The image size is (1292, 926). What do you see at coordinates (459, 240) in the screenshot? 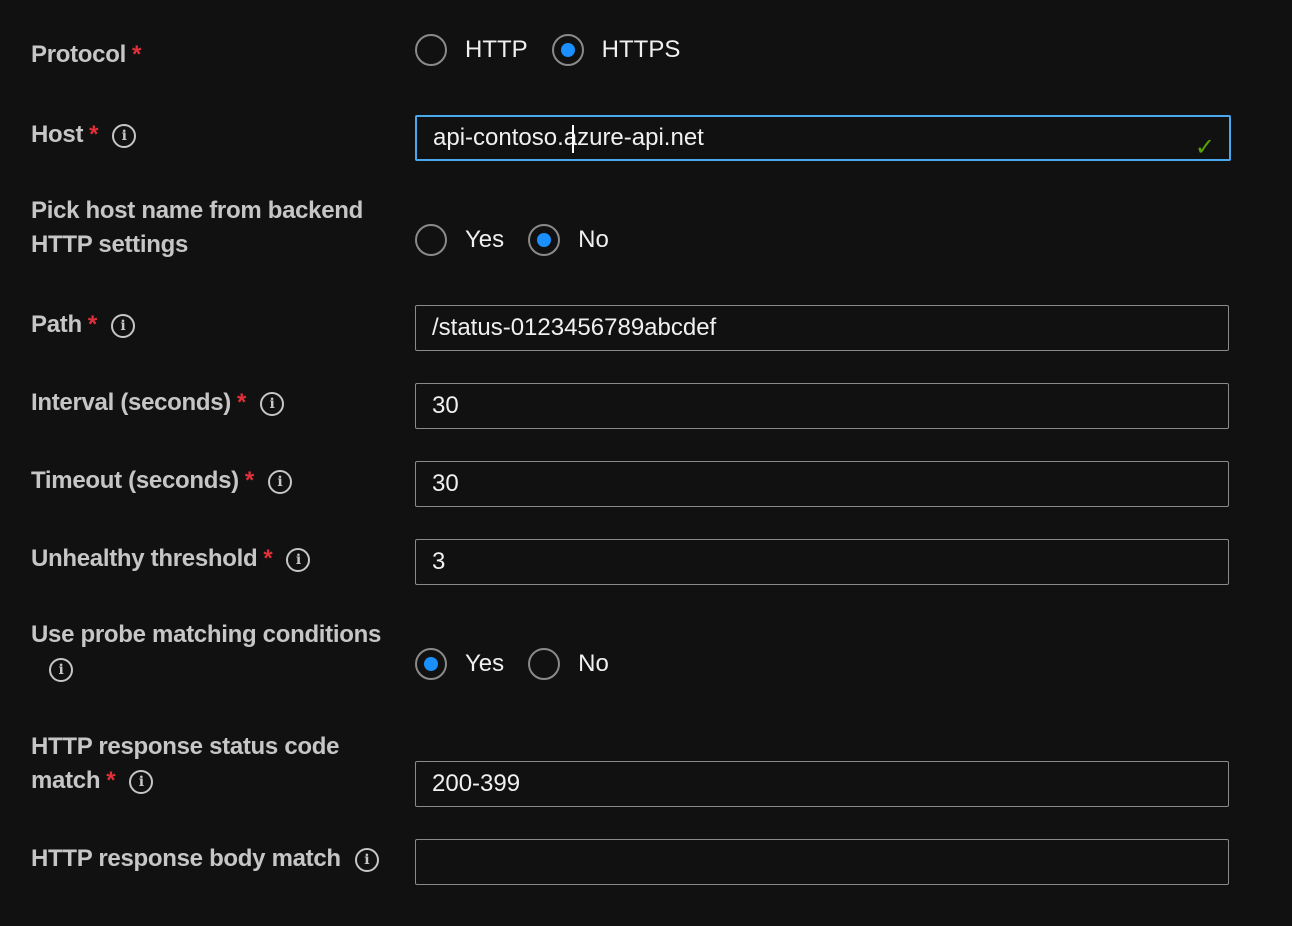
I see `pick-host-option-yes: Yes` at bounding box center [459, 240].